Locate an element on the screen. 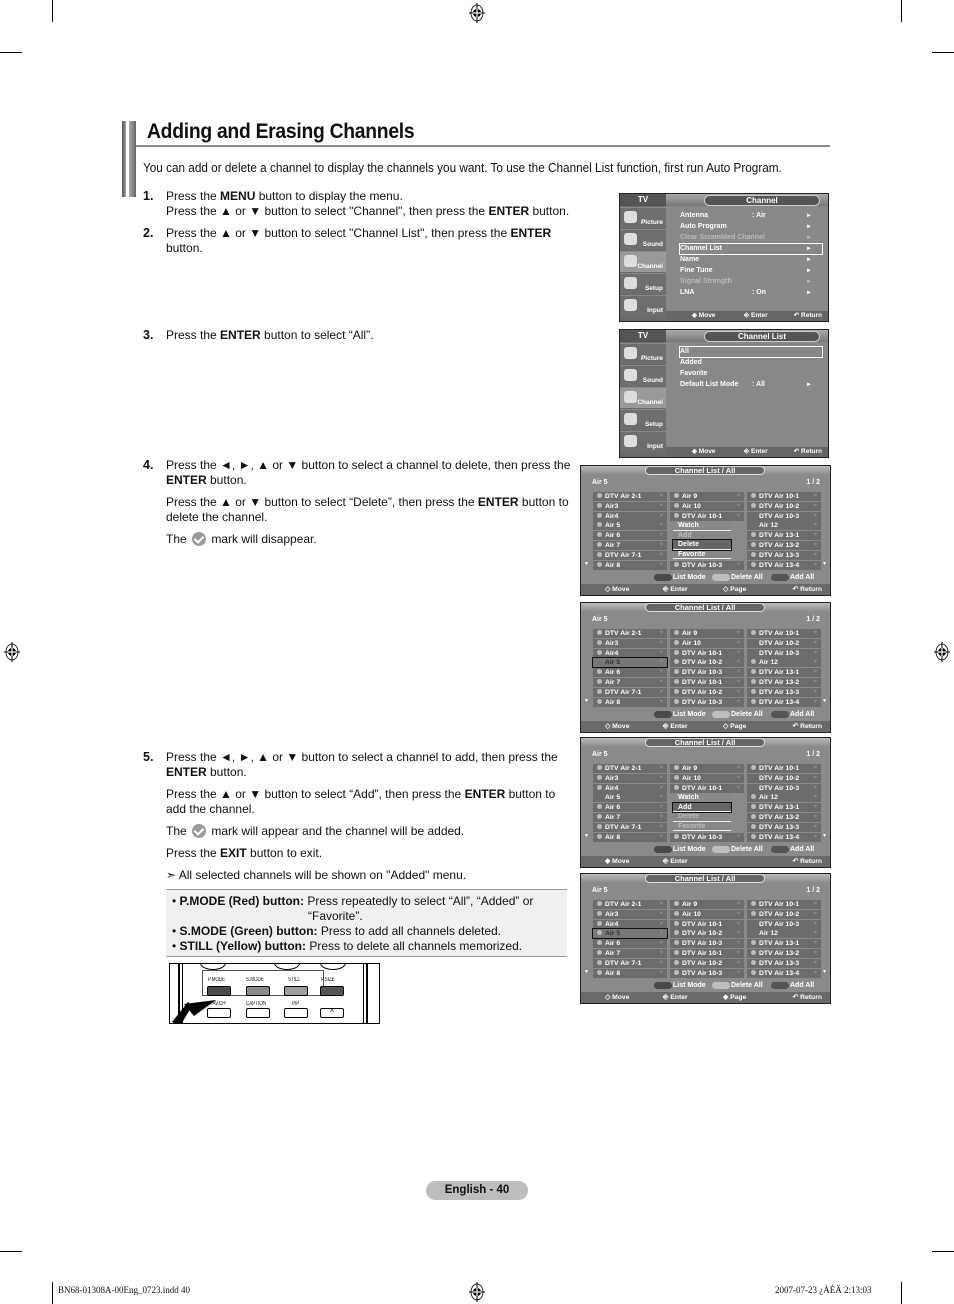  channel-cell: Air 7 ♥ is located at coordinates (630, 953).